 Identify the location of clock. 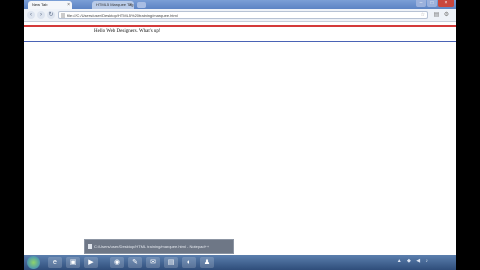
(442, 259).